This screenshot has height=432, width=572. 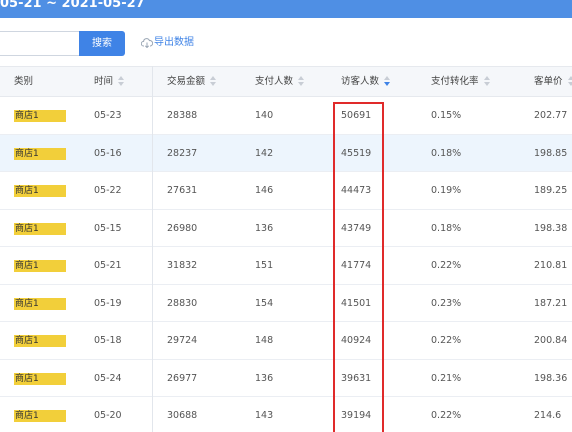 I want to click on column-header-date: 时间, so click(x=109, y=82).